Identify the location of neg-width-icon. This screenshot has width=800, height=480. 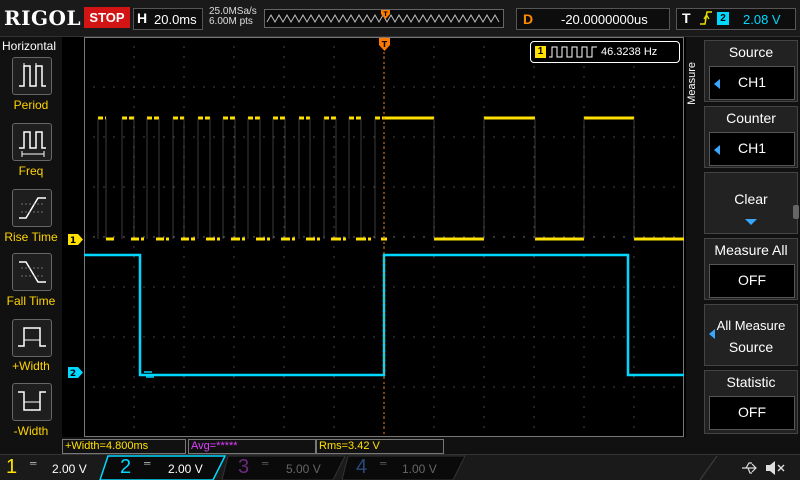
(32, 401).